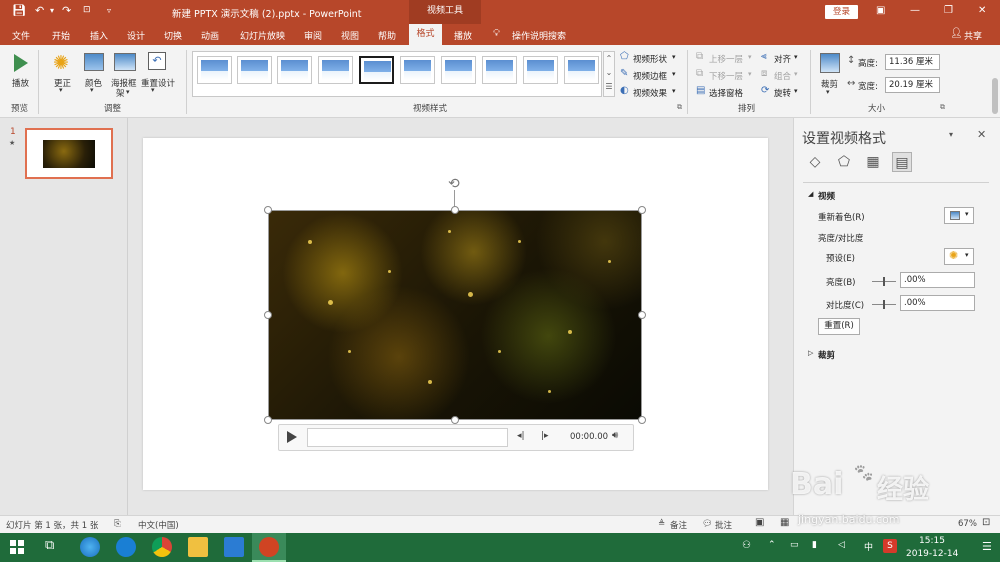 The height and width of the screenshot is (562, 1000). I want to click on tab-playback: 播放, so click(463, 35).